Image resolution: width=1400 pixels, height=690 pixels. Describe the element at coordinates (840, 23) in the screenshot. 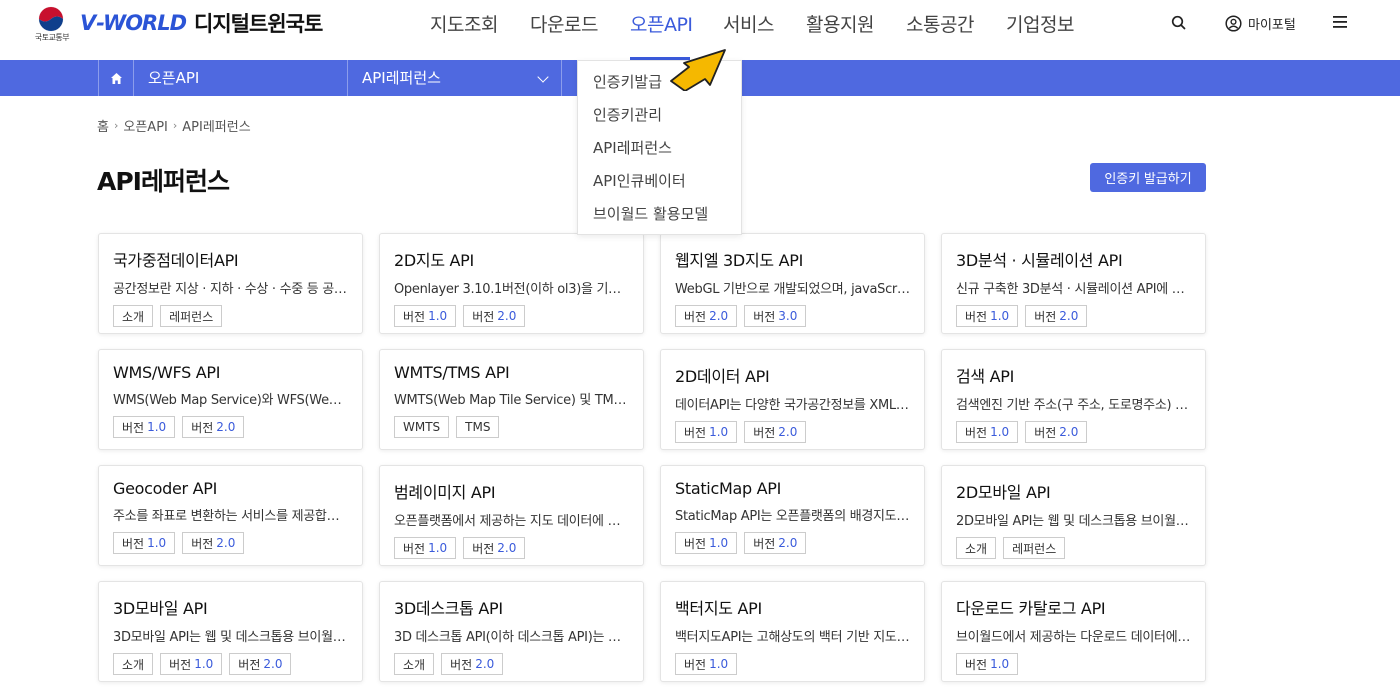

I see `nav-support: 활용지원` at that location.